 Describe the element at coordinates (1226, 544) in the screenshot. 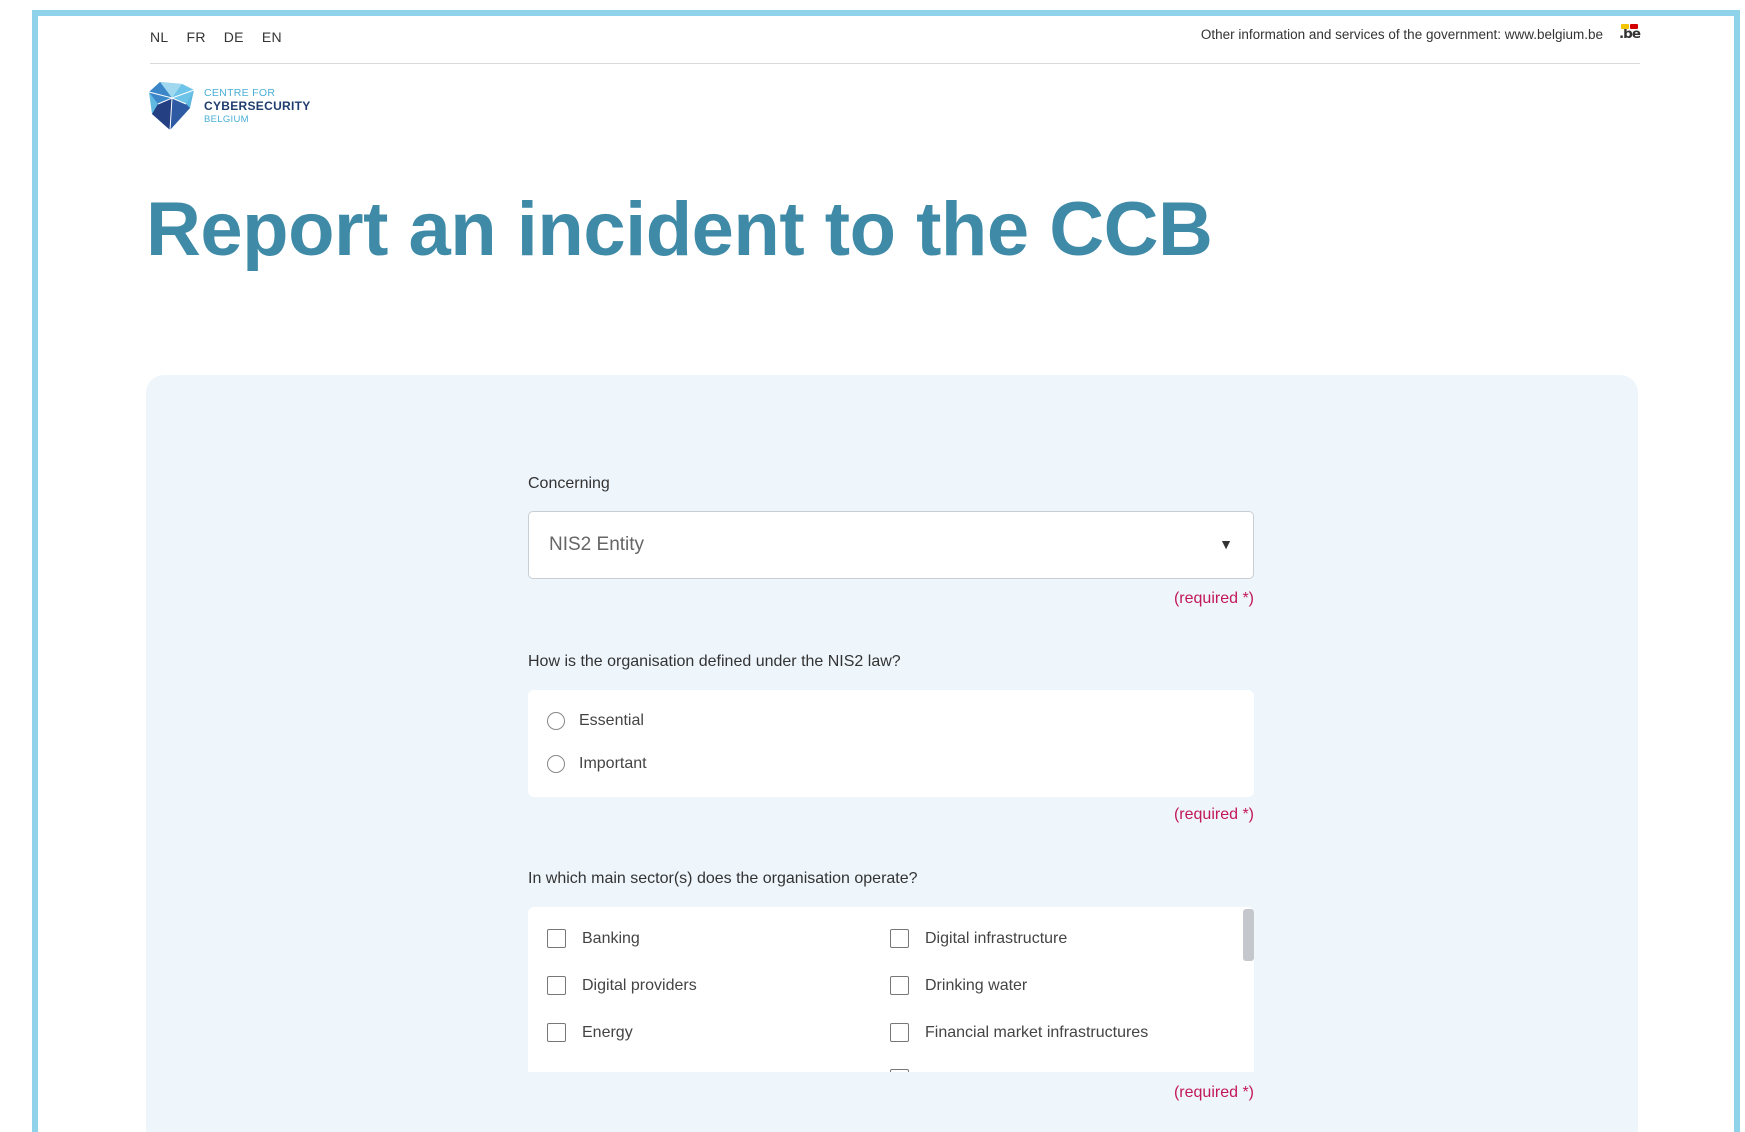

I see `dropdown-arrow-icon: ▼` at that location.